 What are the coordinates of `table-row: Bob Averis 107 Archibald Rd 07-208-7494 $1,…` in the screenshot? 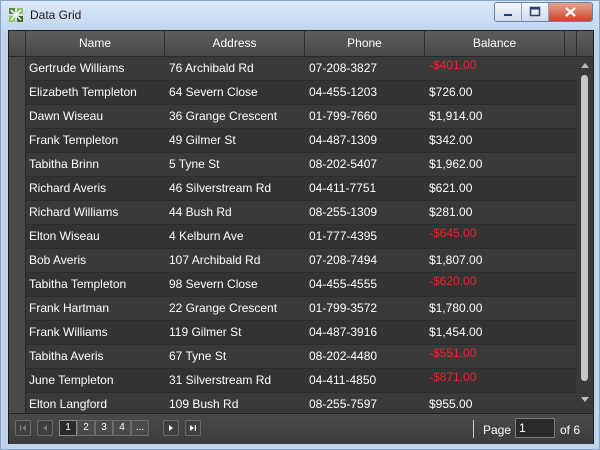 It's located at (301, 261).